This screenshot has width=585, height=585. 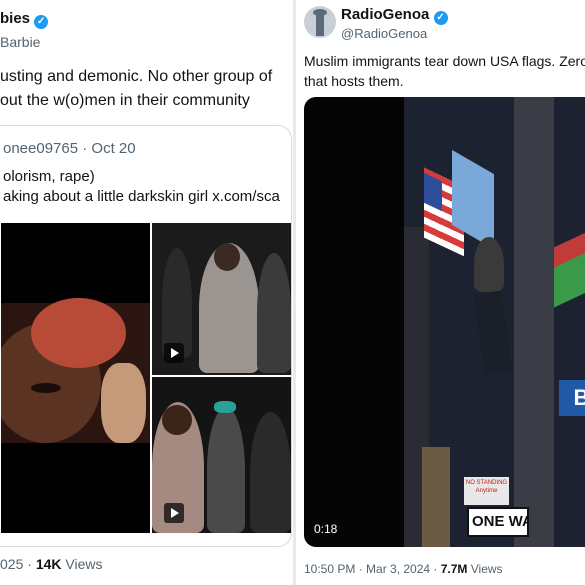 I want to click on author-handle: Barbie, so click(x=20, y=42).